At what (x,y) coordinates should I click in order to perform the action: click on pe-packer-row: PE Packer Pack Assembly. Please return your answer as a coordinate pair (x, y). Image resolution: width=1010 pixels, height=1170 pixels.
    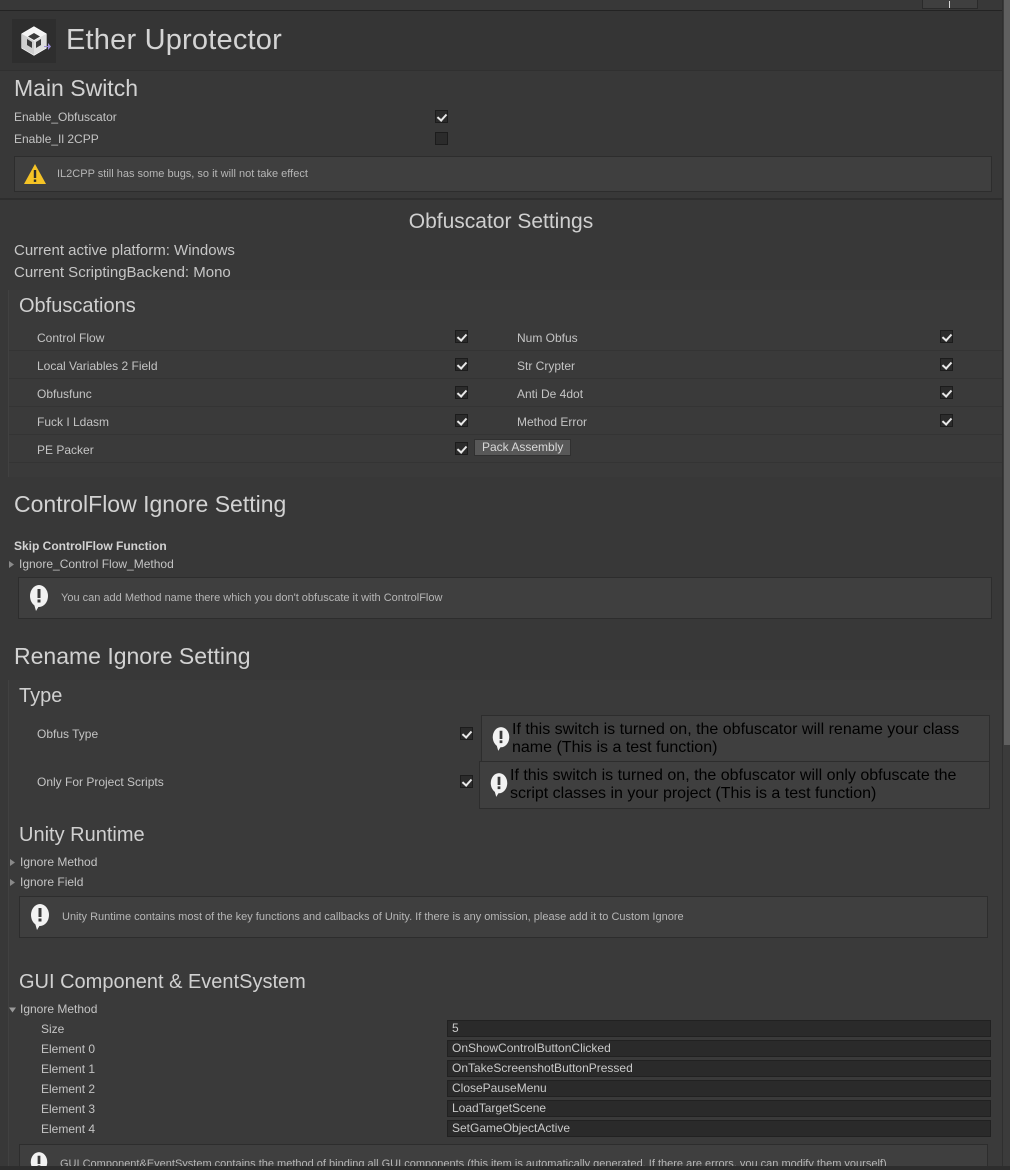
    Looking at the image, I should click on (505, 449).